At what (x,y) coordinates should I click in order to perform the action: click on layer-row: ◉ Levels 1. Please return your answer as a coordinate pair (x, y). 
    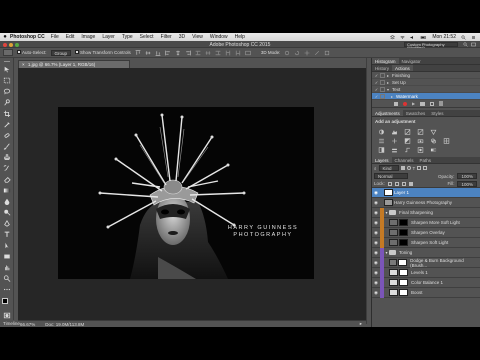
    Looking at the image, I should click on (426, 272).